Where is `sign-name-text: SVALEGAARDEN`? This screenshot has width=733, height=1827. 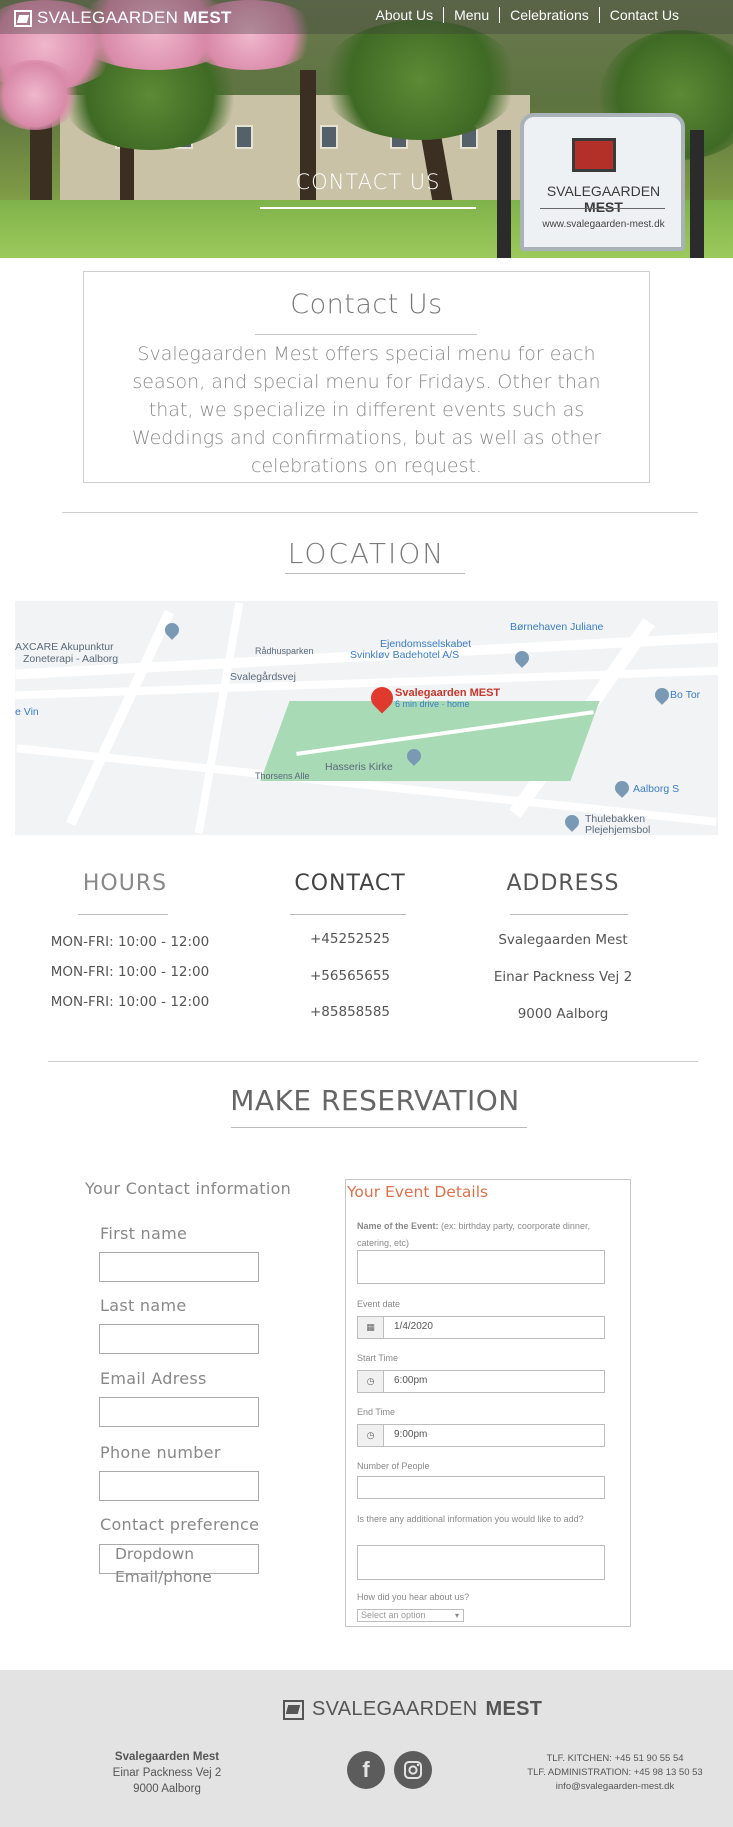 sign-name-text: SVALEGAARDEN is located at coordinates (603, 191).